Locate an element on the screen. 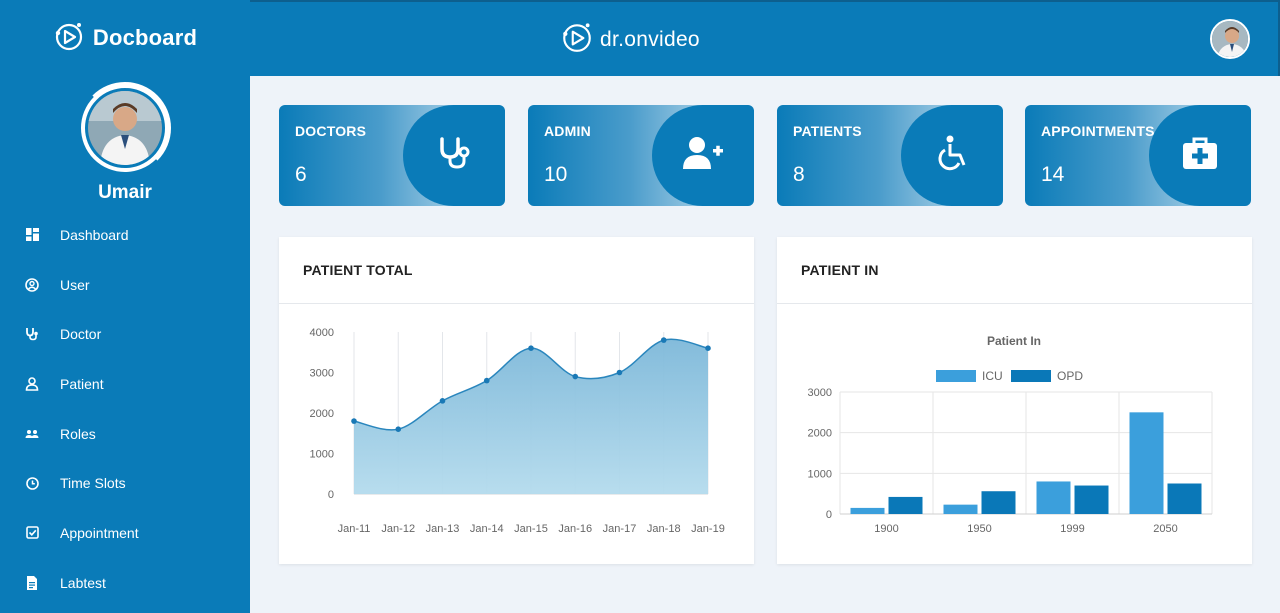  x-tick-label: 2050 is located at coordinates (1165, 529).